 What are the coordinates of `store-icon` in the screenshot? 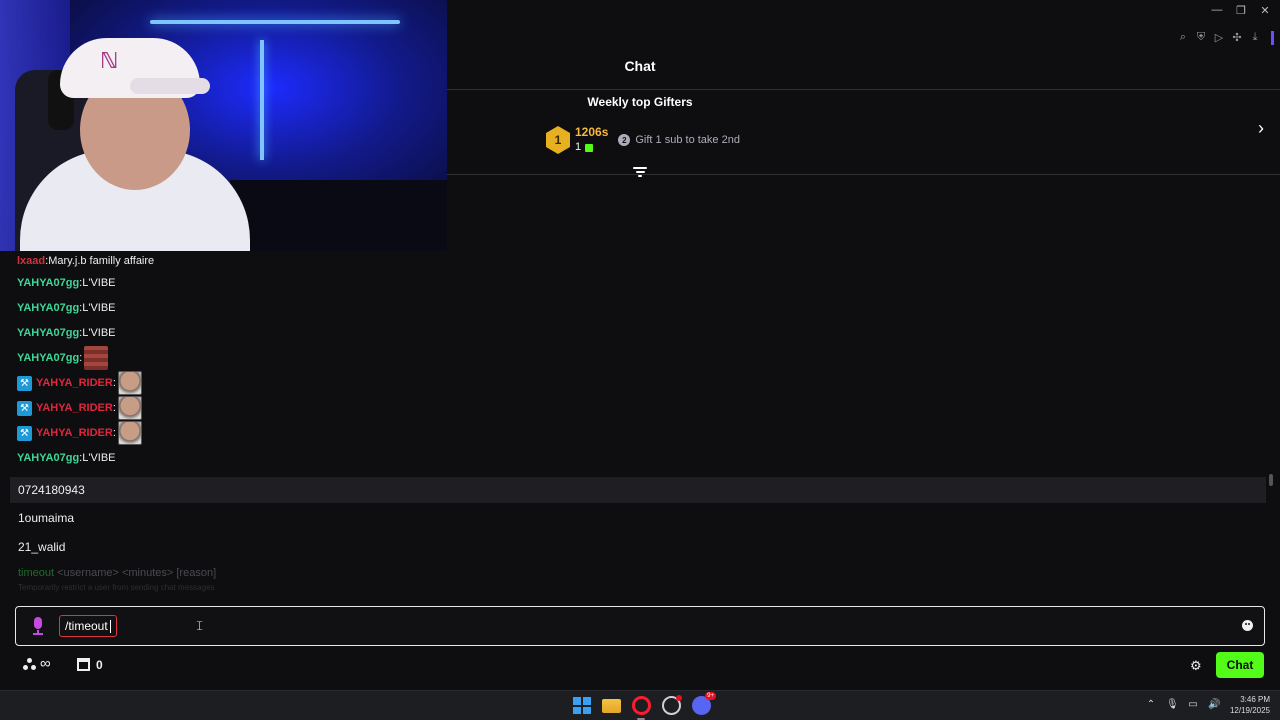 It's located at (83, 664).